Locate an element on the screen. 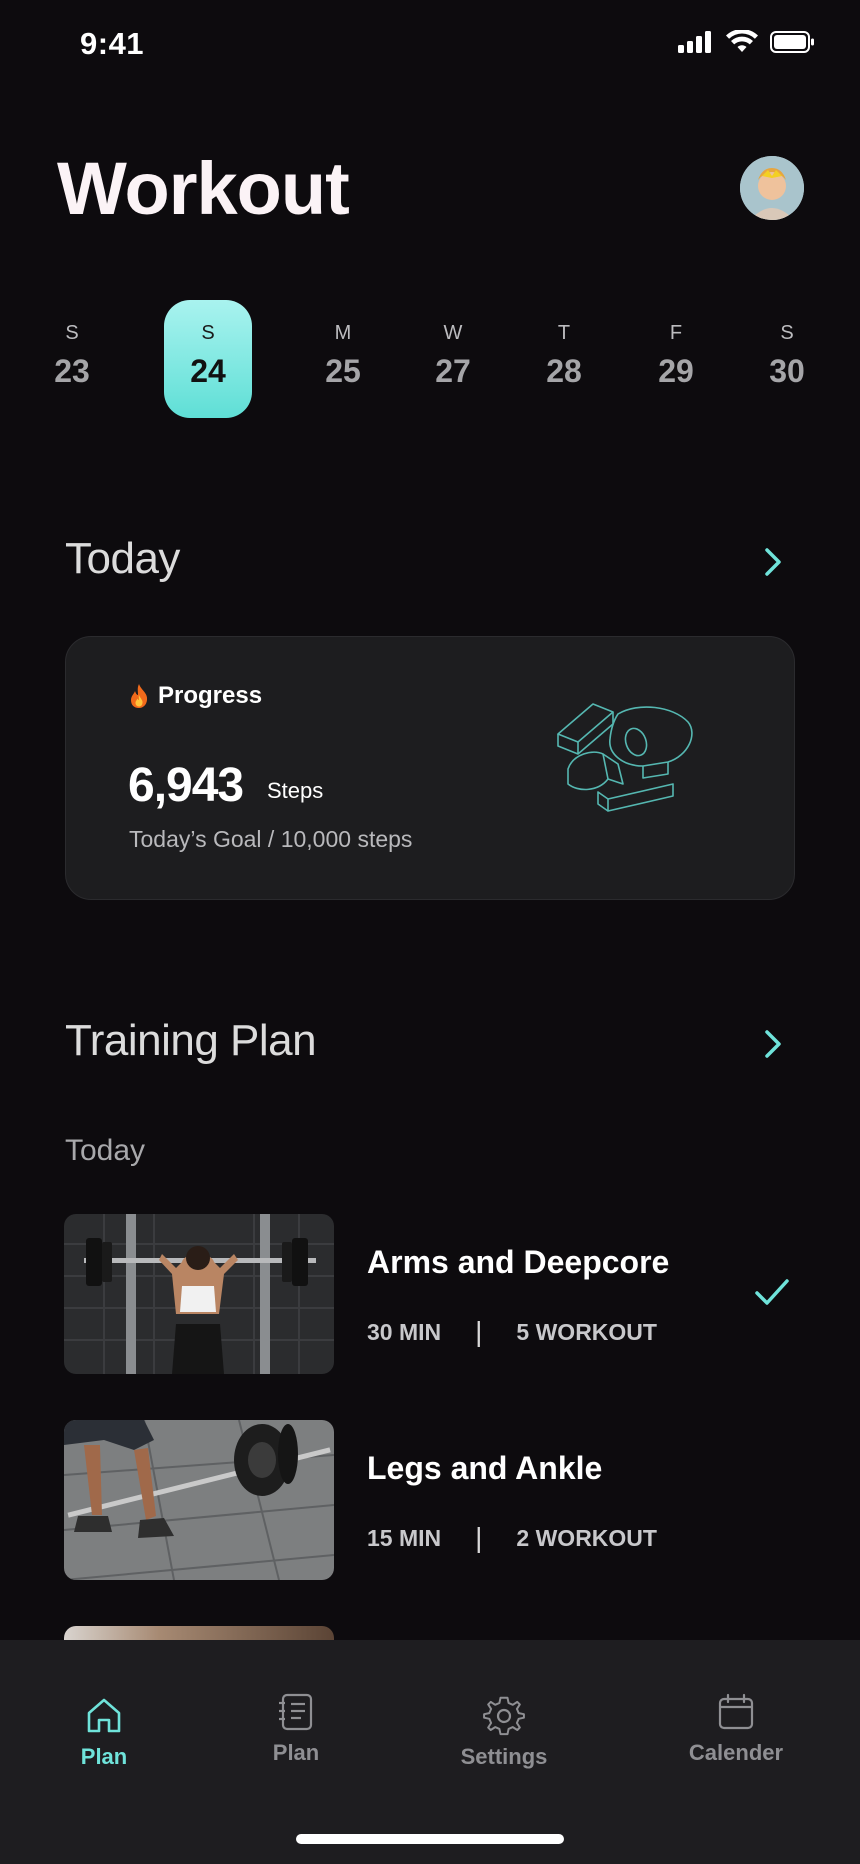 The height and width of the screenshot is (1864, 860). calendar-day-selected: S 24 is located at coordinates (208, 359).